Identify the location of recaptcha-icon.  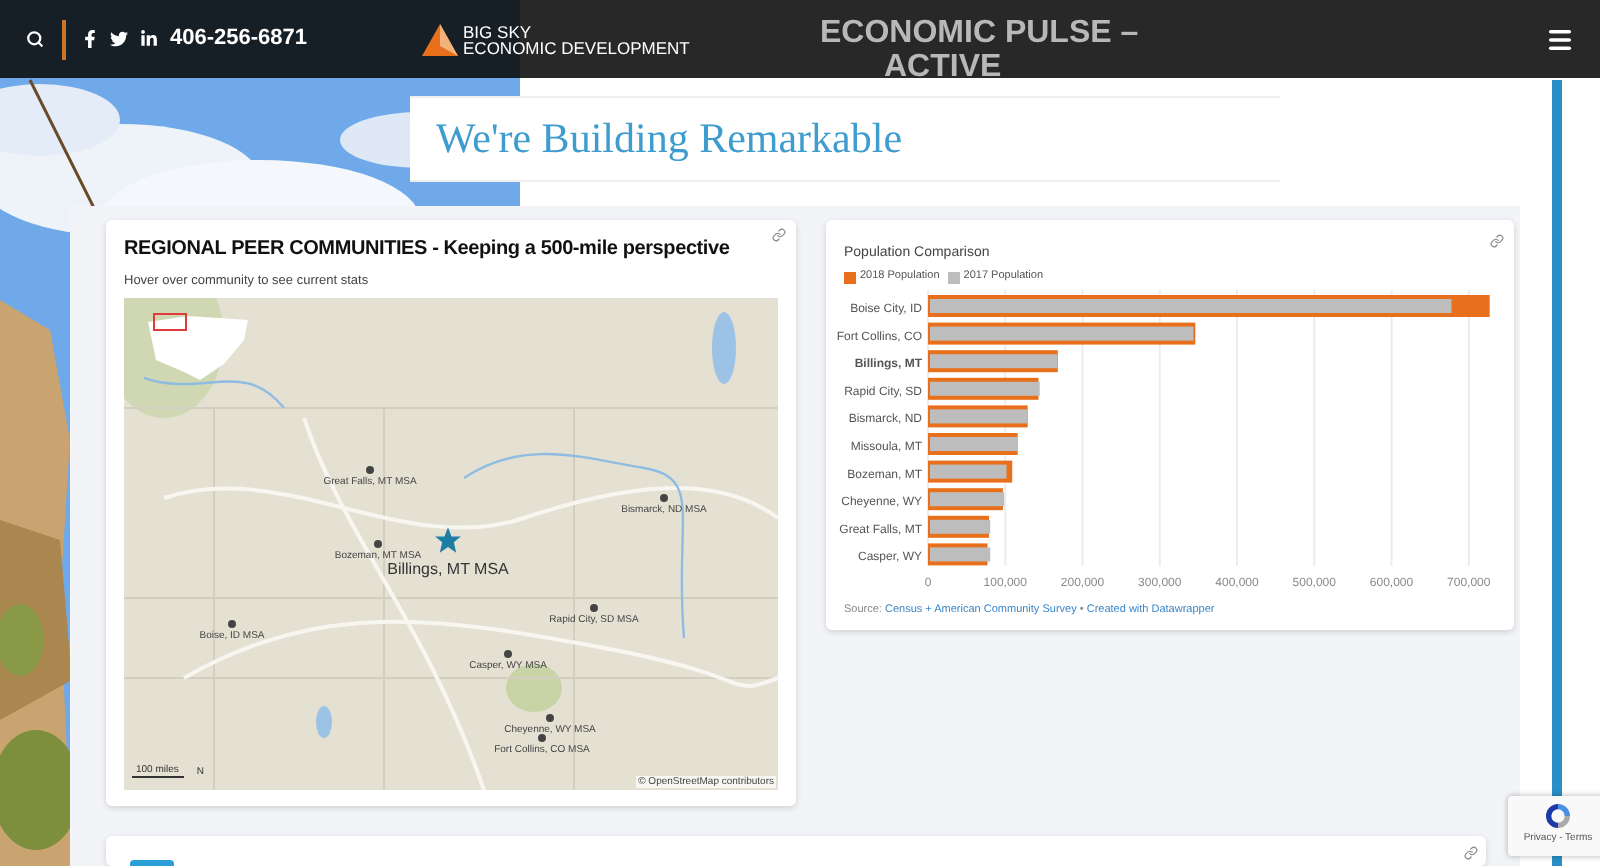
(1558, 816).